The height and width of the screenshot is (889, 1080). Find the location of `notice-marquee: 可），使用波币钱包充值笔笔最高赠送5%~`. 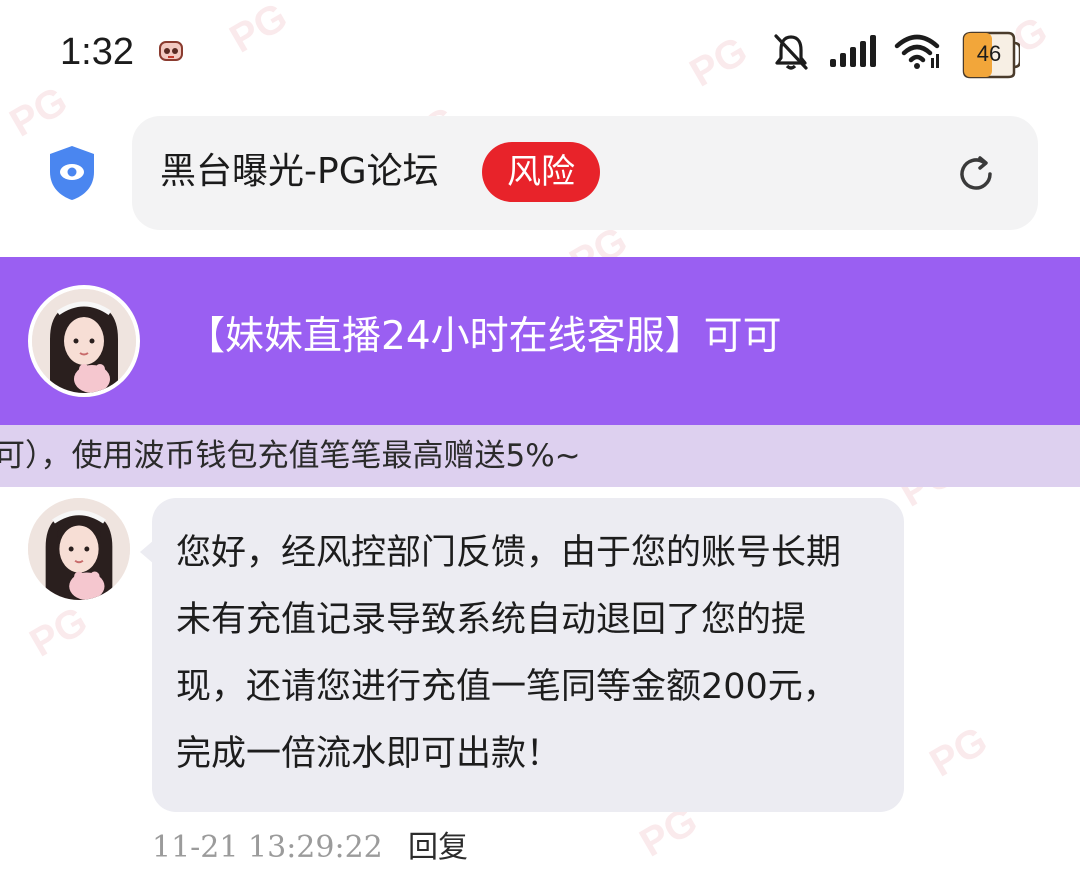

notice-marquee: 可），使用波币钱包充值笔笔最高赠送5%~ is located at coordinates (540, 456).